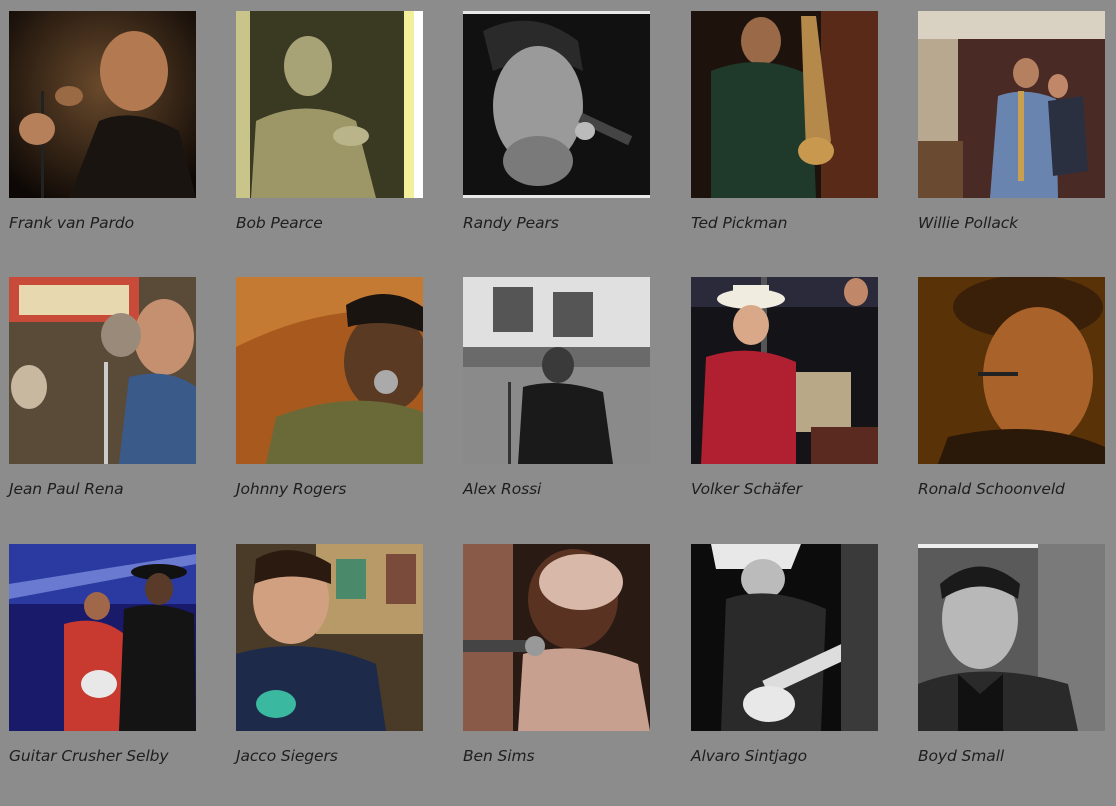 The image size is (1116, 806). I want to click on photo-guitar-crusher-selby, so click(102, 637).